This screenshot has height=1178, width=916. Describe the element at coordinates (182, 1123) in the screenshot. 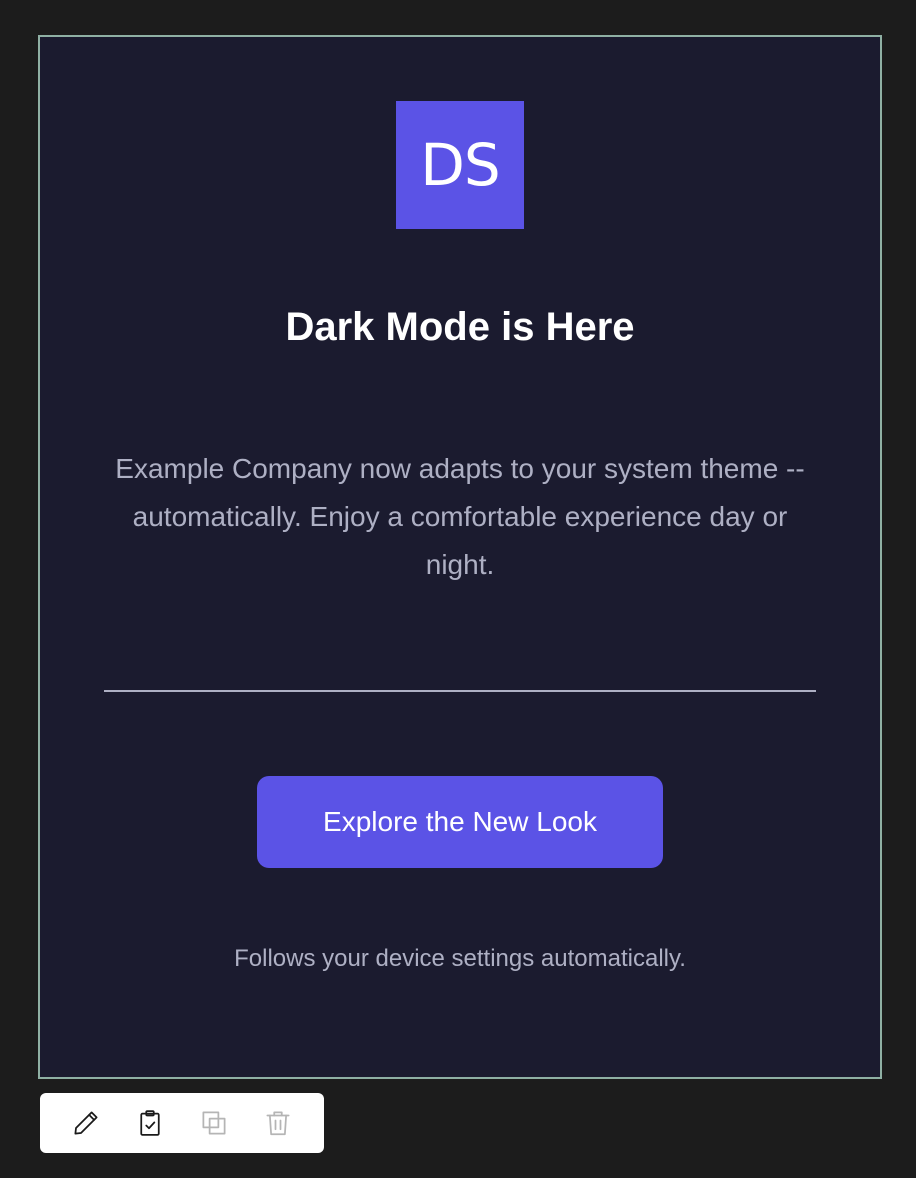

I see `block-toolbar` at that location.